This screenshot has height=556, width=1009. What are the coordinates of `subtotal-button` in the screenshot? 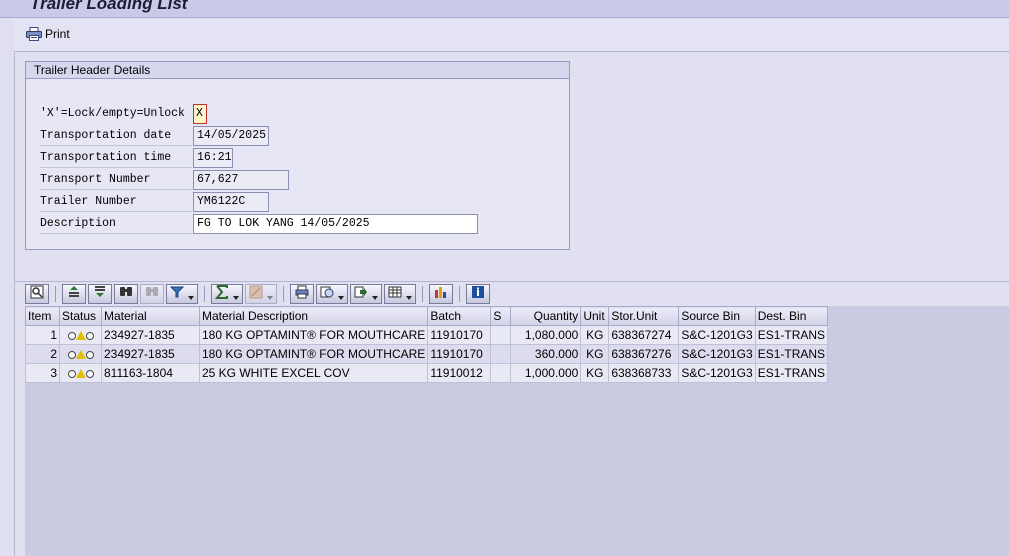 It's located at (261, 293).